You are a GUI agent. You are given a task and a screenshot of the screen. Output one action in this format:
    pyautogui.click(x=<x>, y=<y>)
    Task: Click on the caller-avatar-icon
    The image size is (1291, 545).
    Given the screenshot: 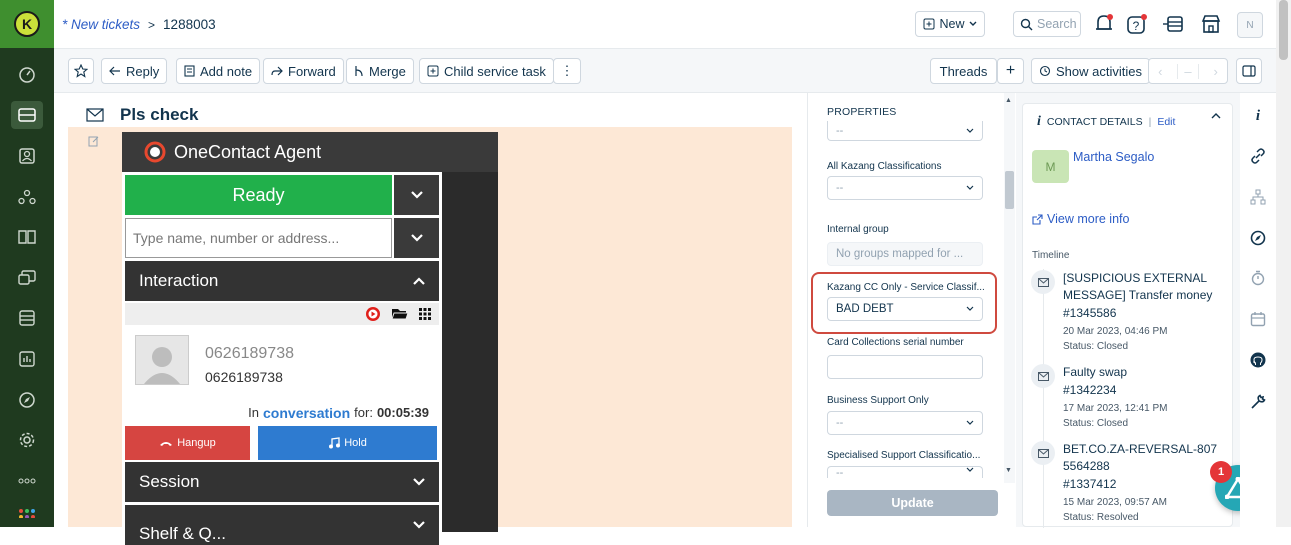 What is the action you would take?
    pyautogui.click(x=162, y=360)
    